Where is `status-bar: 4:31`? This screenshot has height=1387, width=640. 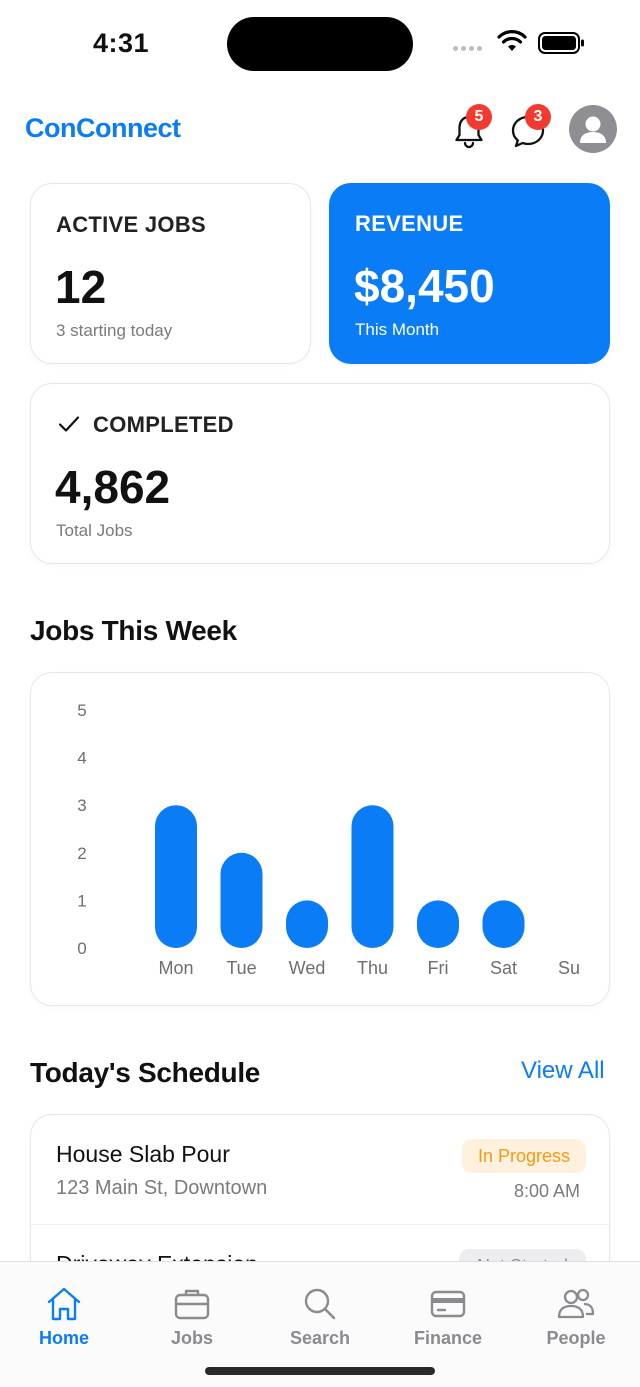 status-bar: 4:31 is located at coordinates (320, 44).